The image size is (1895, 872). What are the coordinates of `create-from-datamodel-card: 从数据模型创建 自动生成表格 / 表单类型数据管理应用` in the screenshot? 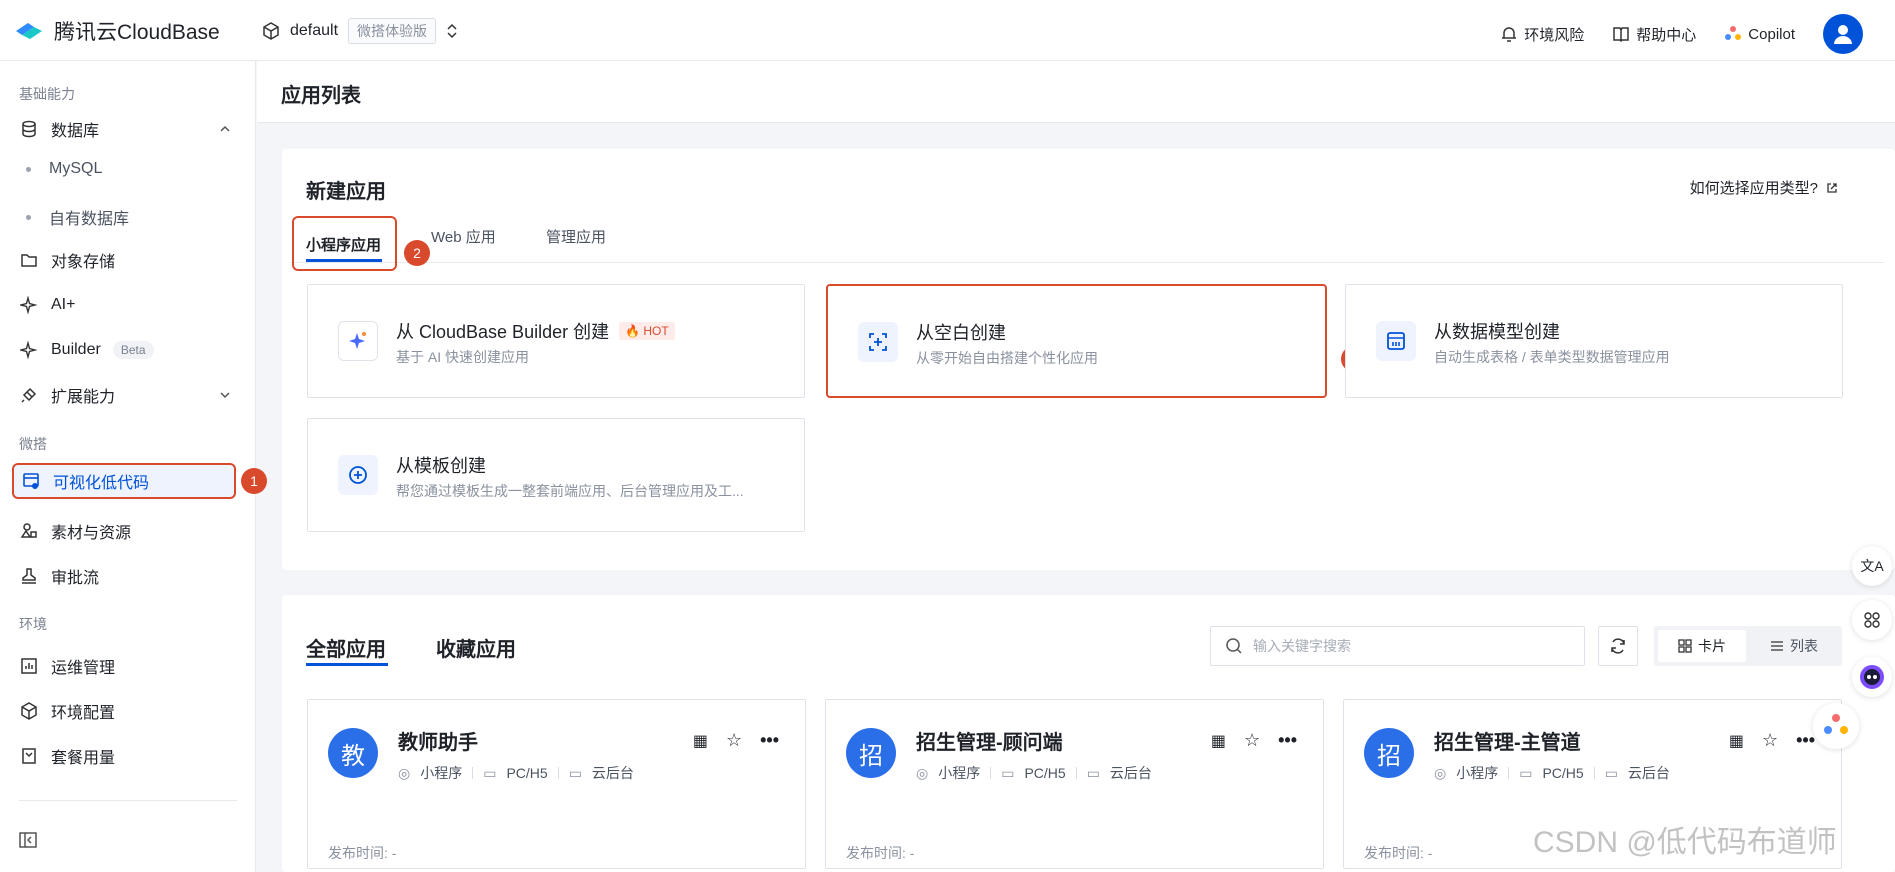 It's located at (1594, 341).